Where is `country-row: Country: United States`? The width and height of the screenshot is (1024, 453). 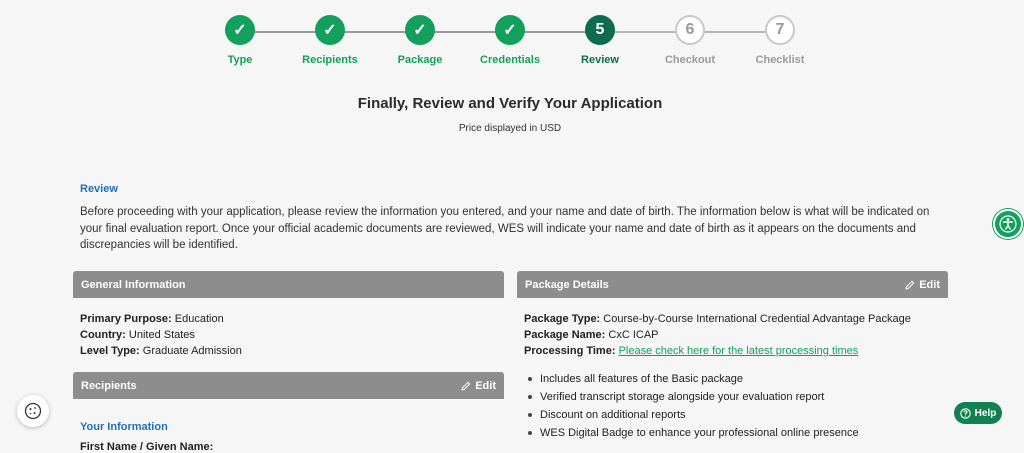 country-row: Country: United States is located at coordinates (290, 335).